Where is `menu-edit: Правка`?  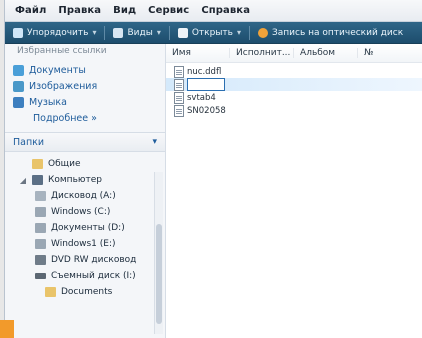
menu-edit: Правка is located at coordinates (79, 10).